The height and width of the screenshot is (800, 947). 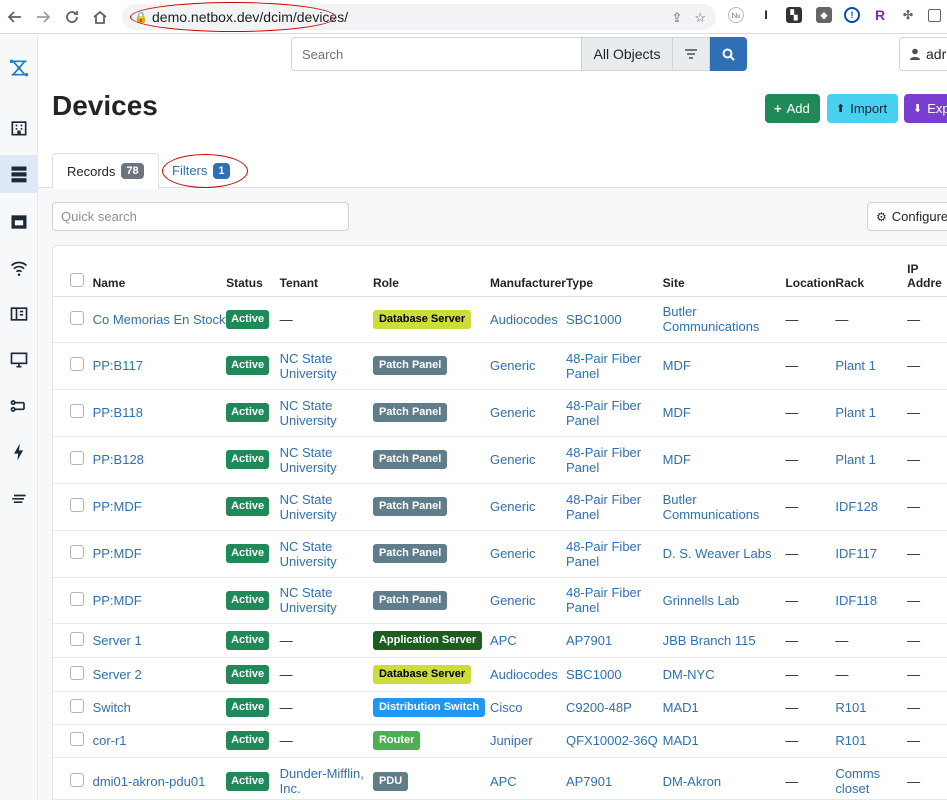 What do you see at coordinates (724, 319) in the screenshot?
I see `site-link: Butler Communications` at bounding box center [724, 319].